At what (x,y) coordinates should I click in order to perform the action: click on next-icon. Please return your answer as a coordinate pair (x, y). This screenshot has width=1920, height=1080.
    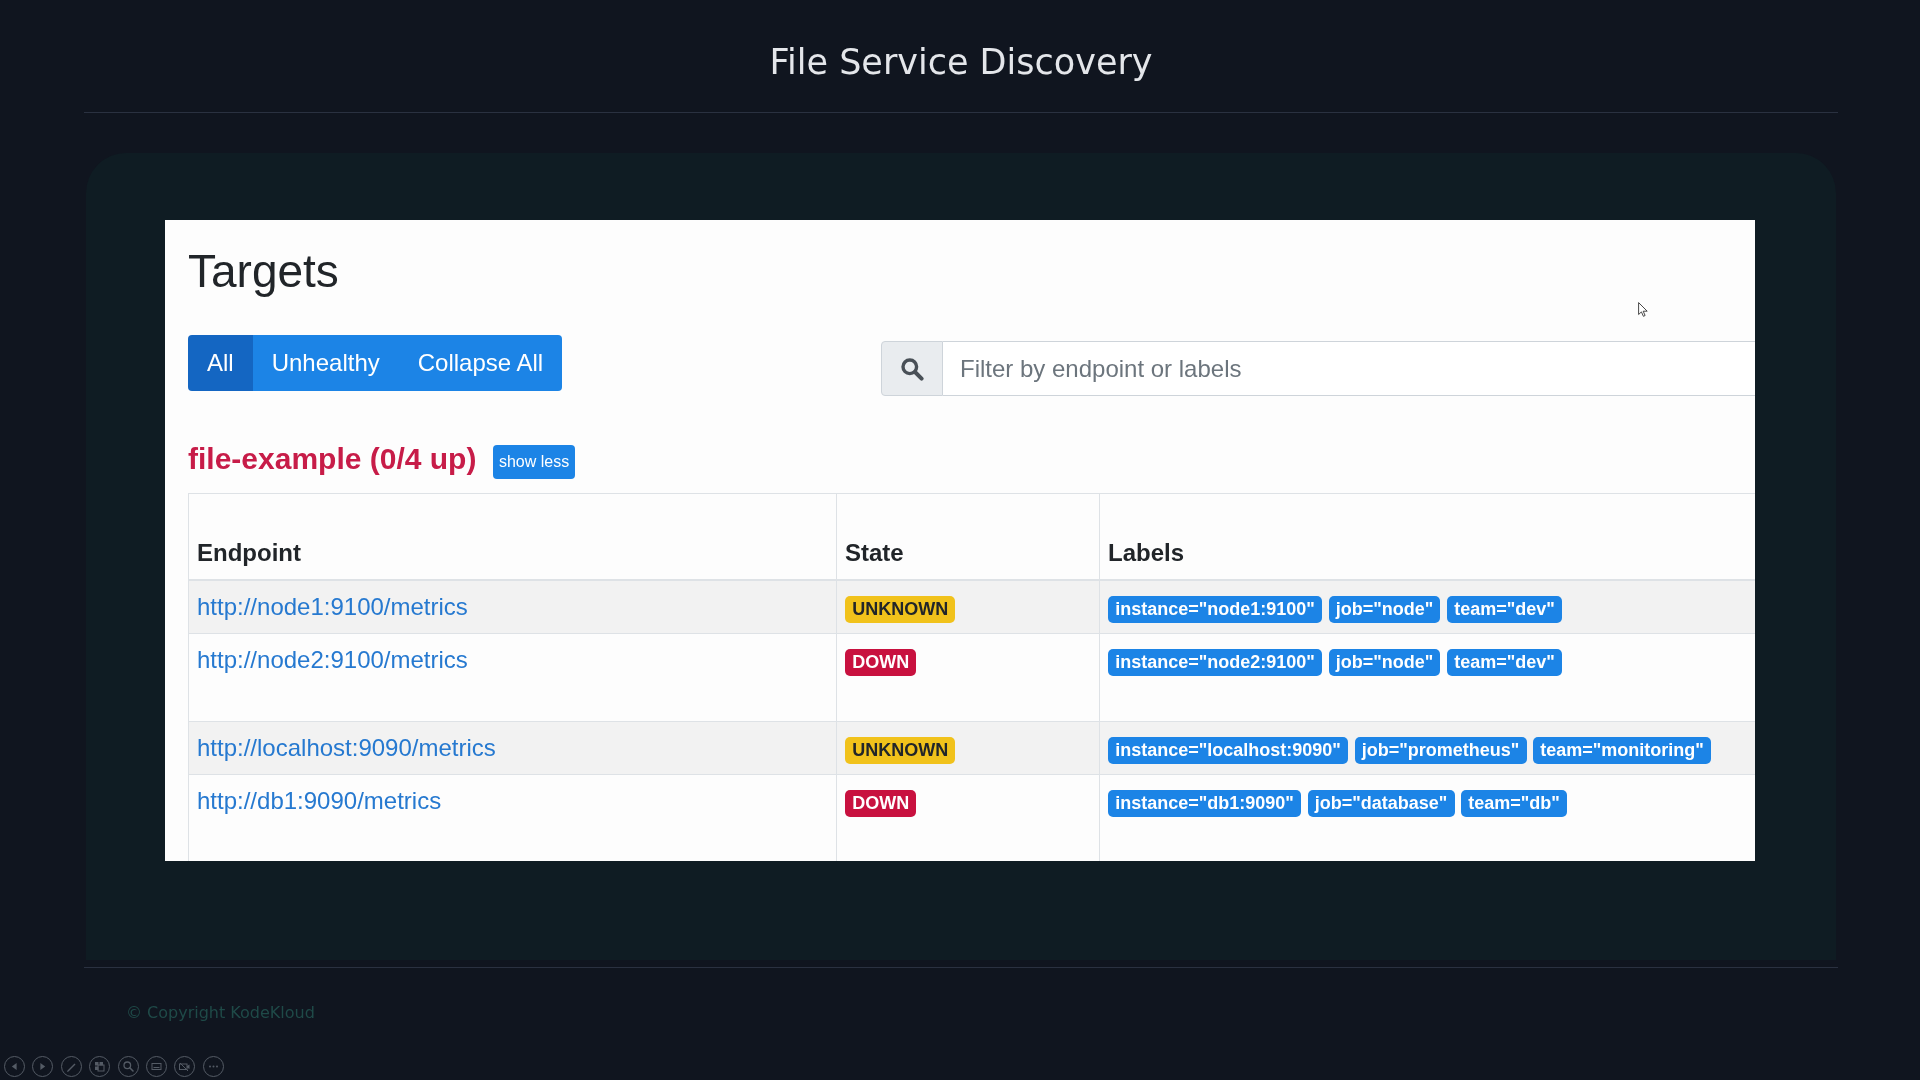
    Looking at the image, I should click on (43, 1066).